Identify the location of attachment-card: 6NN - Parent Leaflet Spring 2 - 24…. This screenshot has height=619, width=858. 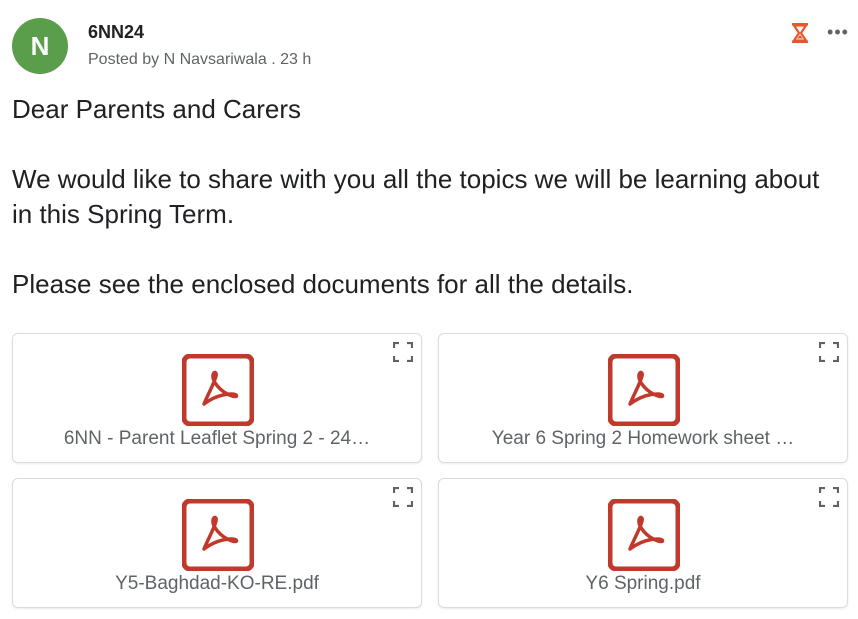
(217, 398).